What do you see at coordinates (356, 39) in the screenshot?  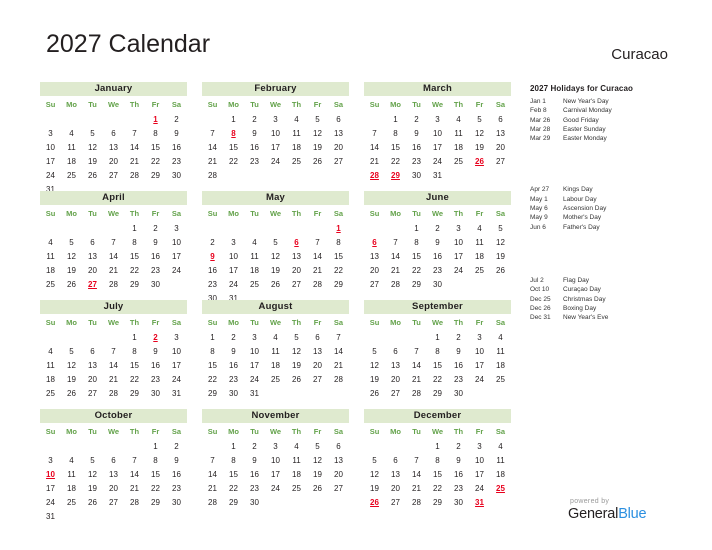 I see `page-header: 2027 Calendar Curacao` at bounding box center [356, 39].